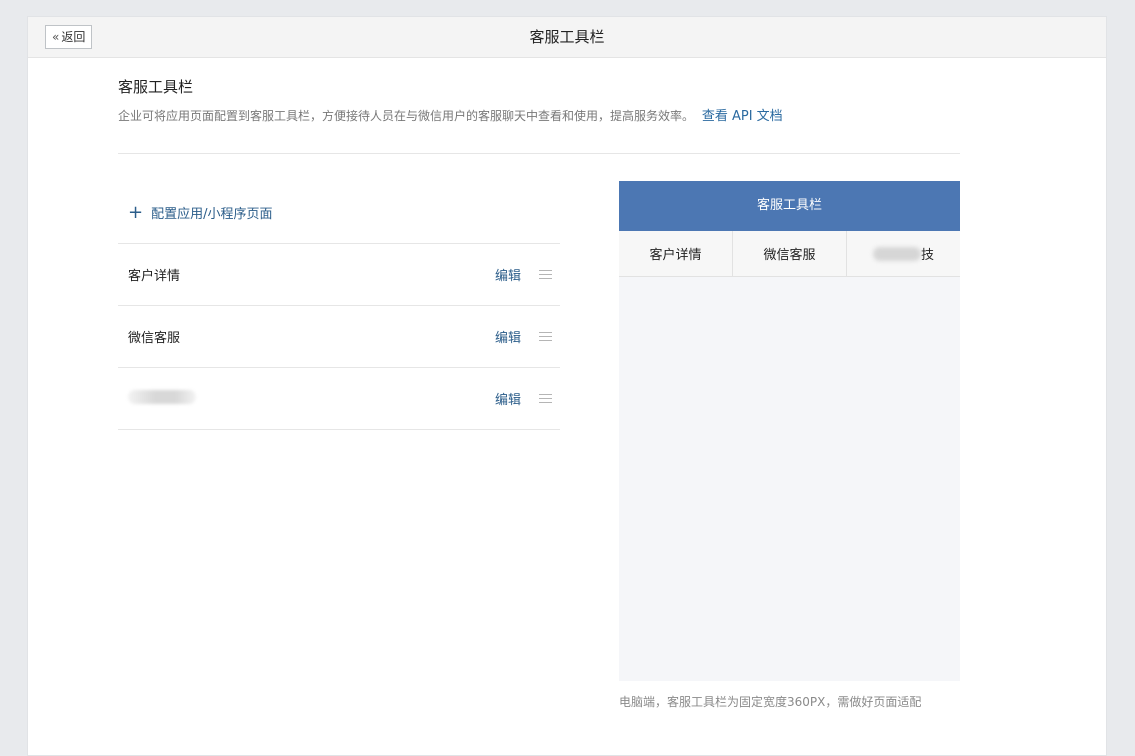  Describe the element at coordinates (311, 398) in the screenshot. I see `list-item-name-redacted` at that location.